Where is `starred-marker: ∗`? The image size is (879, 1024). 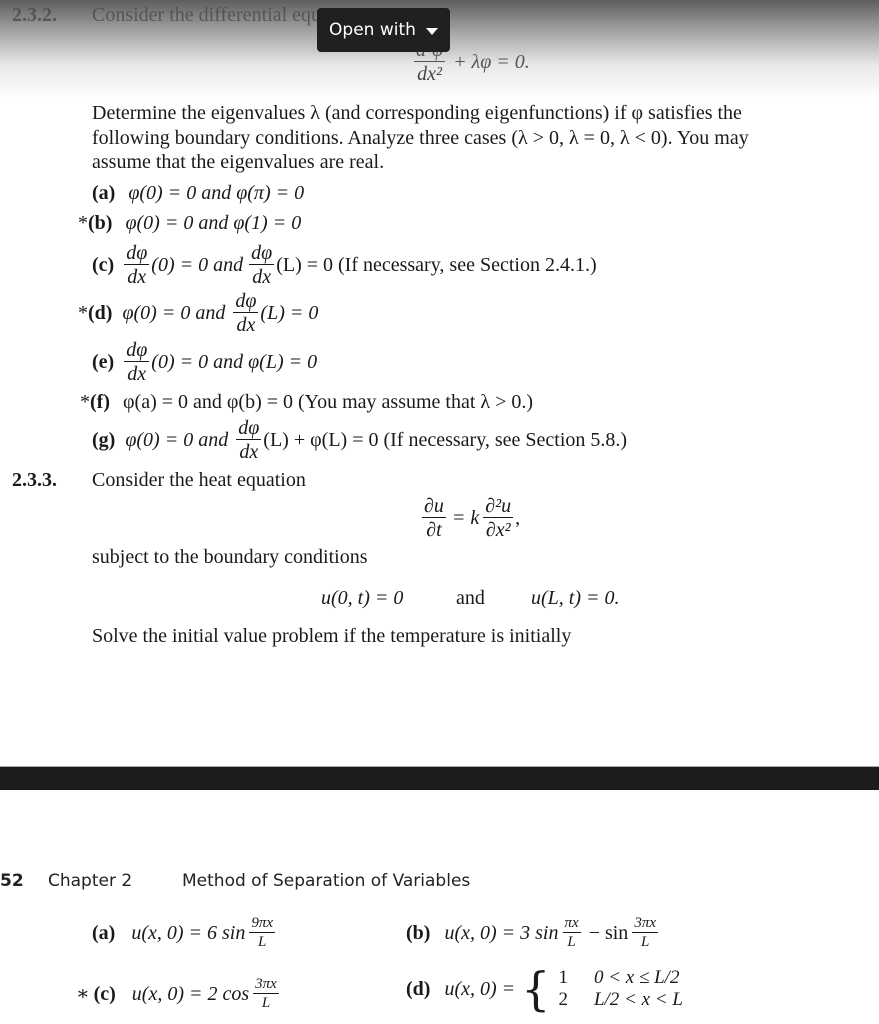
starred-marker: ∗ is located at coordinates (83, 994).